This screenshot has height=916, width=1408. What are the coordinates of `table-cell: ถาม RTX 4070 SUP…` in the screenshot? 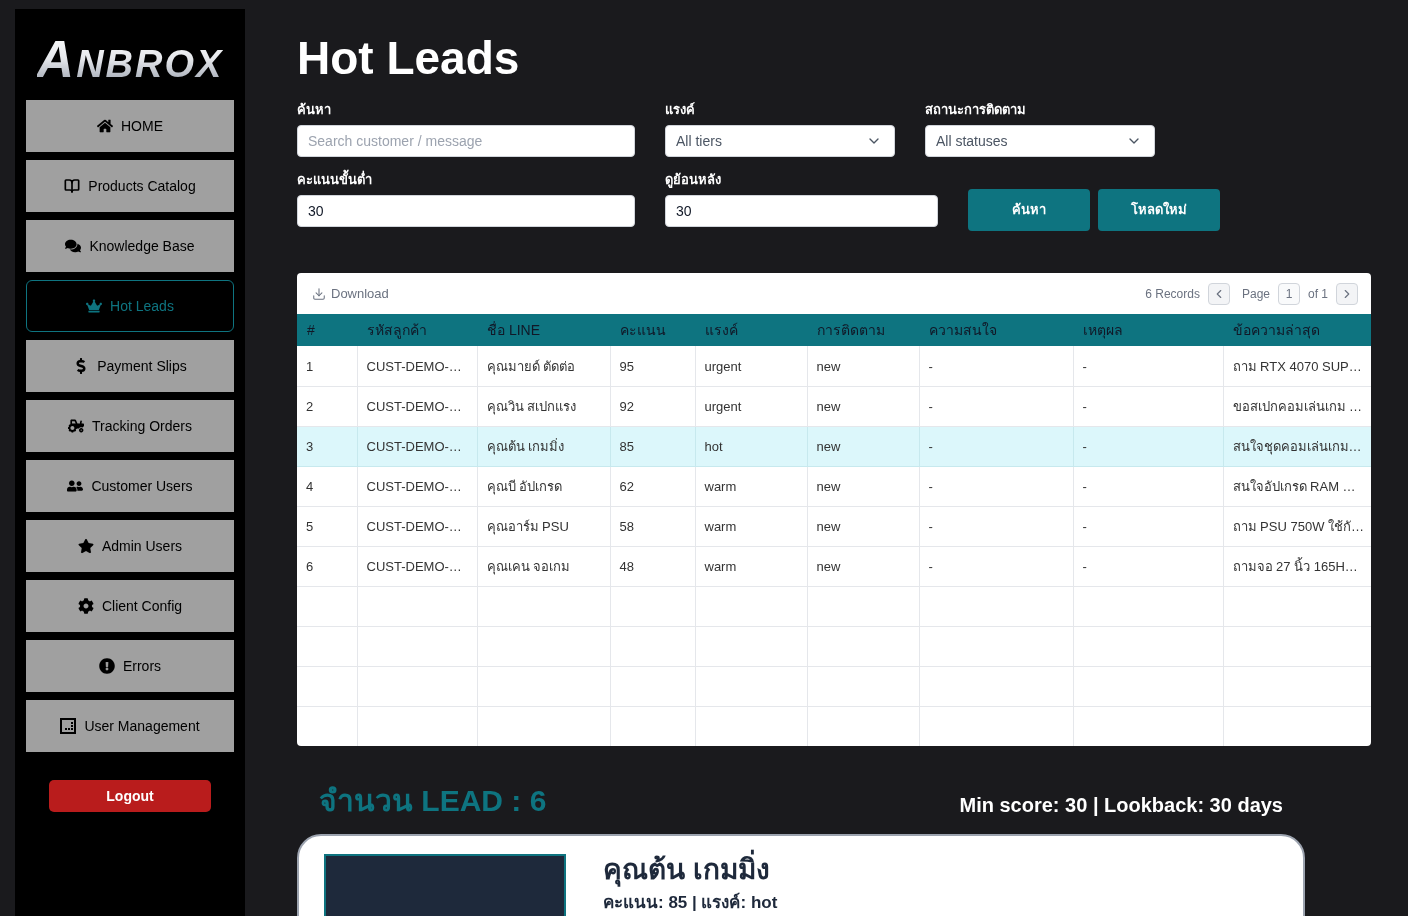 It's located at (1297, 366).